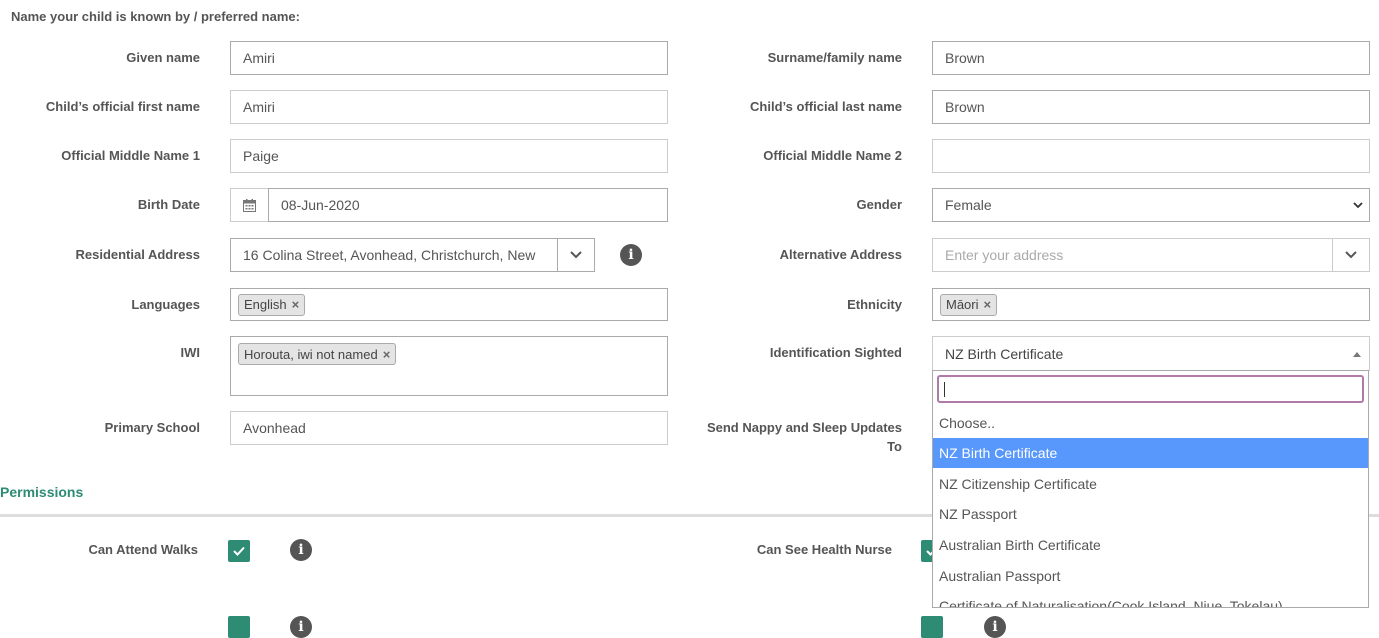 Image resolution: width=1379 pixels, height=638 pixels. What do you see at coordinates (1150, 514) in the screenshot?
I see `dropdown-option: NZ Passport` at bounding box center [1150, 514].